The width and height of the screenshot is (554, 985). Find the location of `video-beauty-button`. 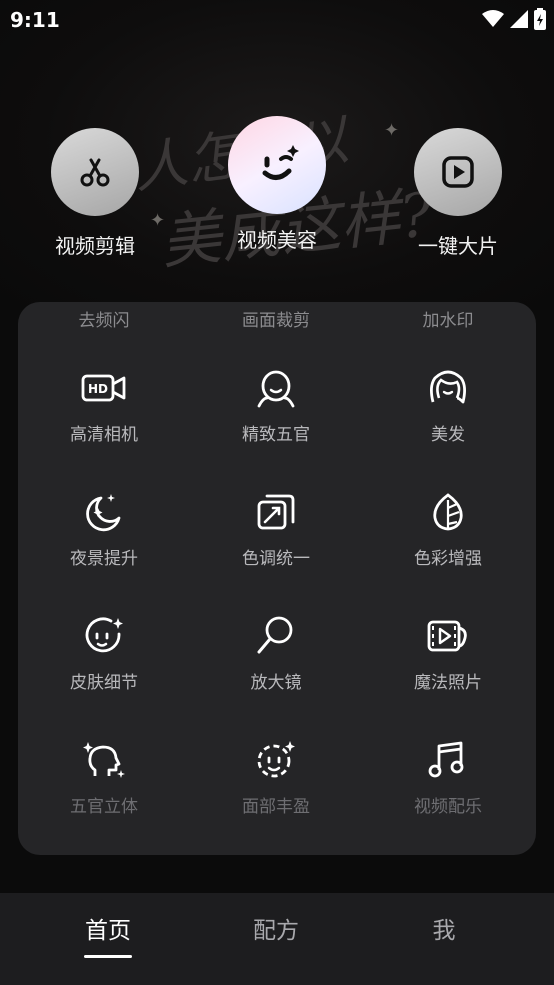

video-beauty-button is located at coordinates (277, 165).